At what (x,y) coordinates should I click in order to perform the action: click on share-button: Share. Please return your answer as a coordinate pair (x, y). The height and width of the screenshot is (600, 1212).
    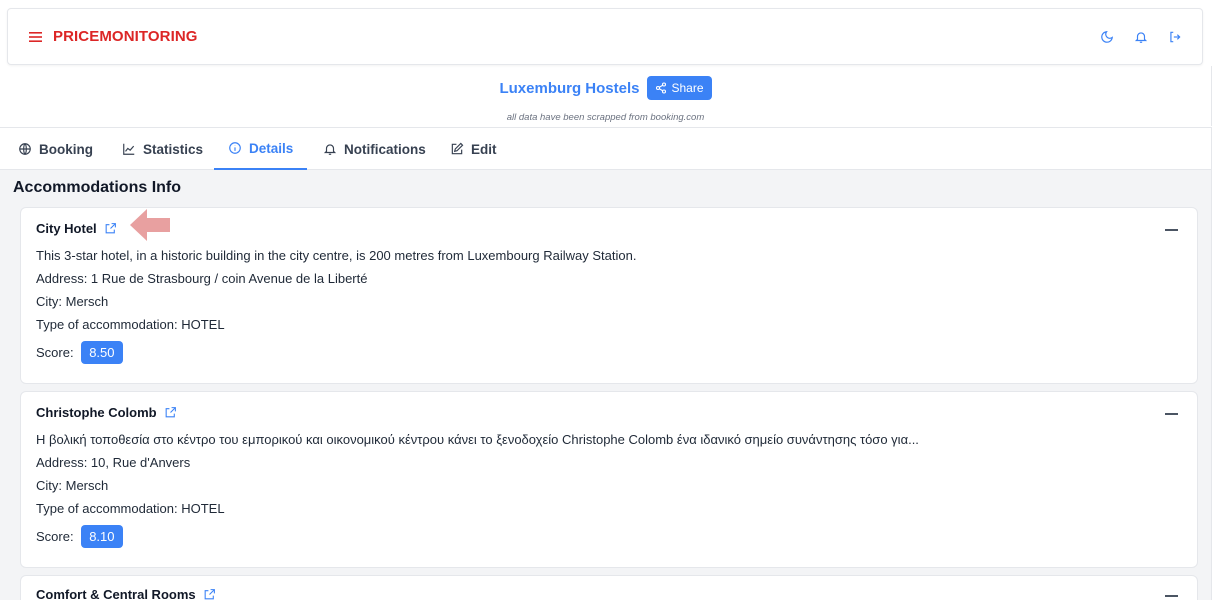
    Looking at the image, I should click on (679, 88).